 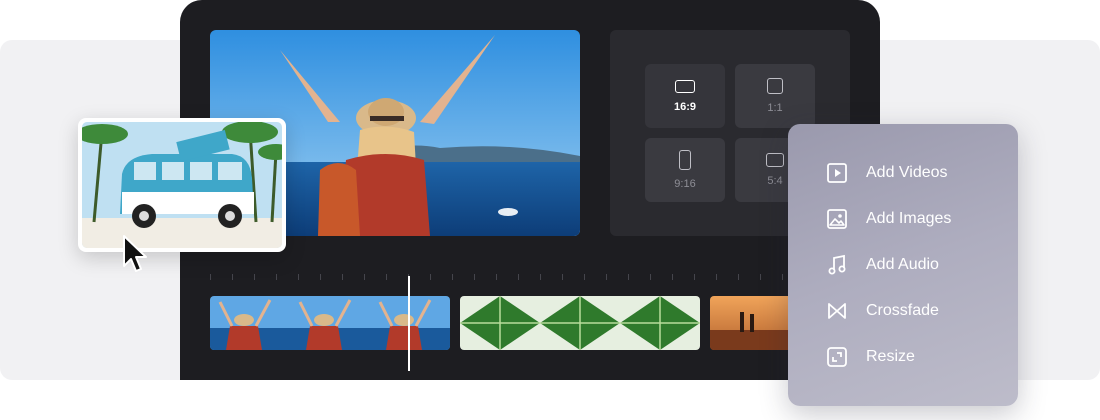 What do you see at coordinates (775, 181) in the screenshot?
I see `ratio-label: 5:4` at bounding box center [775, 181].